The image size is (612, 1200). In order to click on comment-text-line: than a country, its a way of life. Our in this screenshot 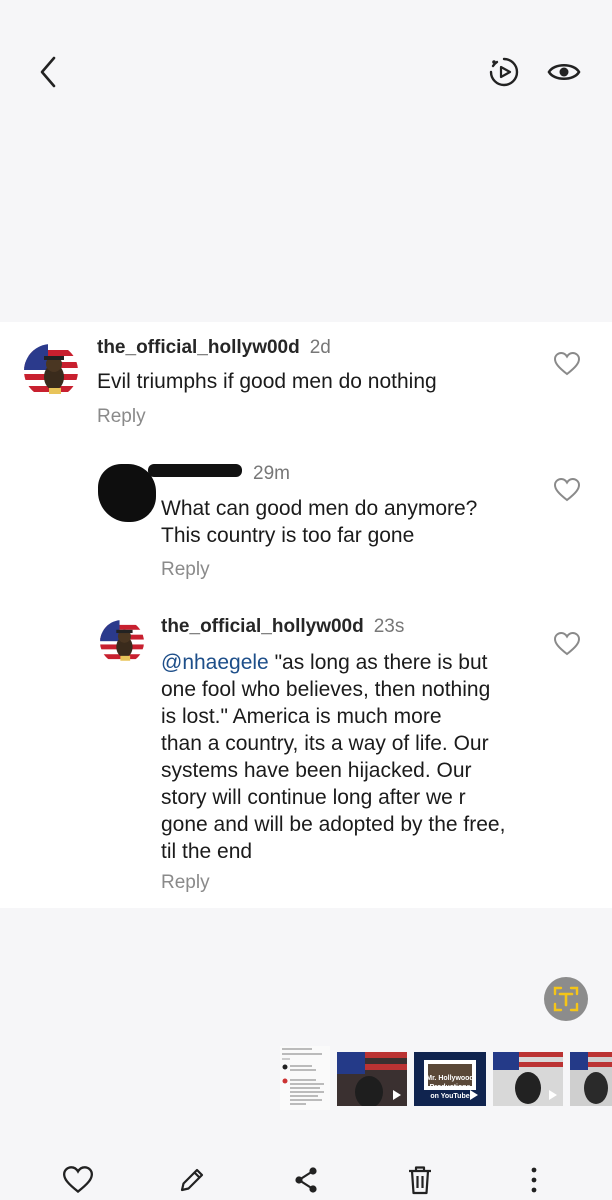, I will do `click(325, 743)`.